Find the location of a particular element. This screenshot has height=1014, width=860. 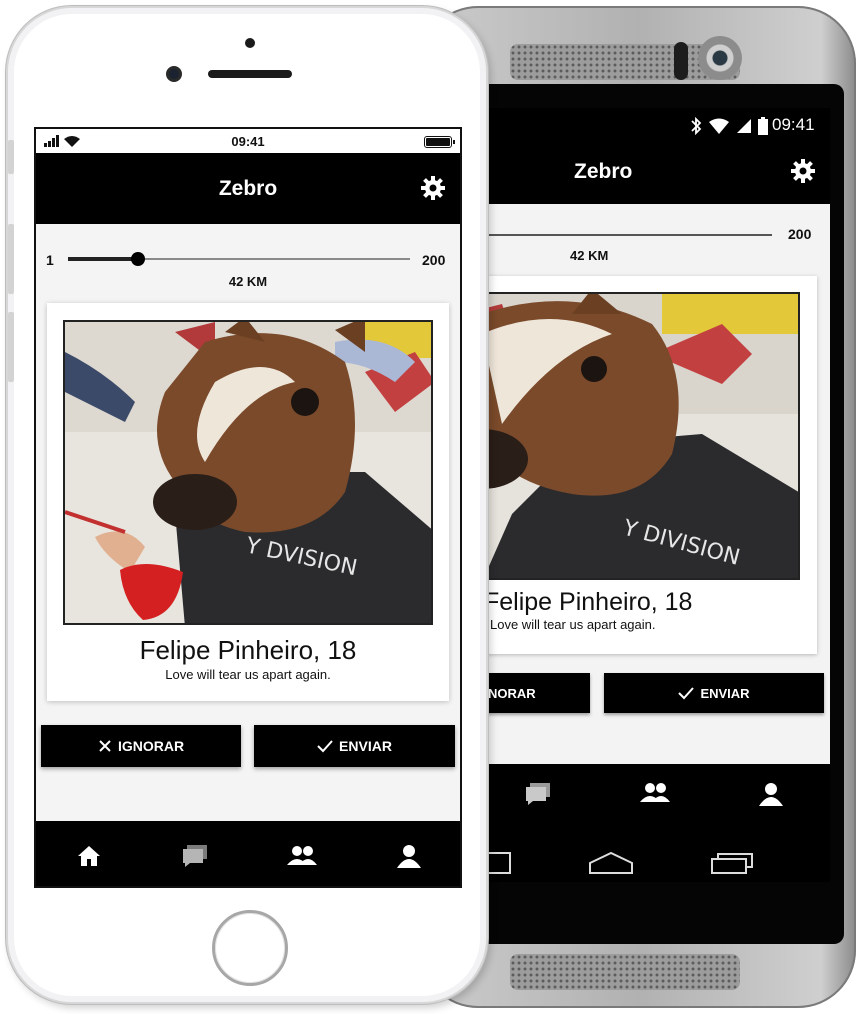

distance-min-label: 1 is located at coordinates (50, 260).